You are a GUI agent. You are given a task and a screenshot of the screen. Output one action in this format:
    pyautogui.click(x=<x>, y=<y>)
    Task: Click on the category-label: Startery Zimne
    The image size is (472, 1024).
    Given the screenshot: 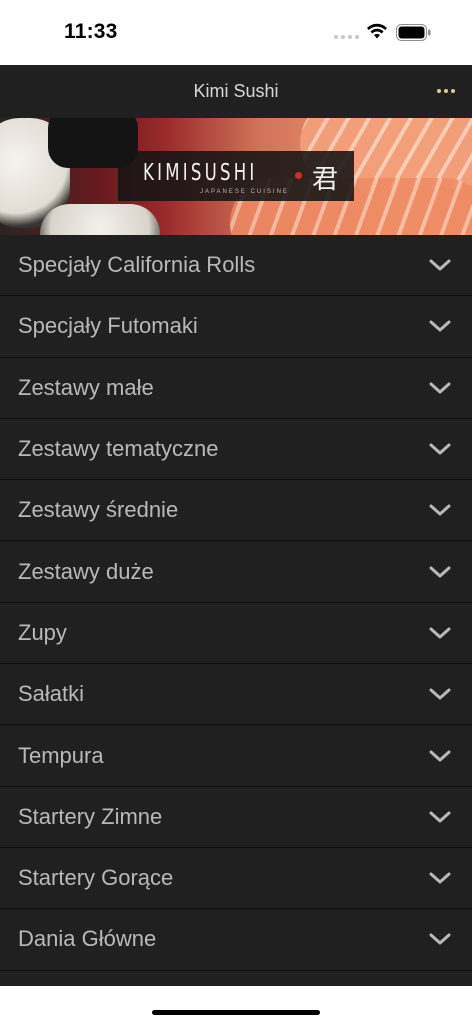 What is the action you would take?
    pyautogui.click(x=90, y=816)
    